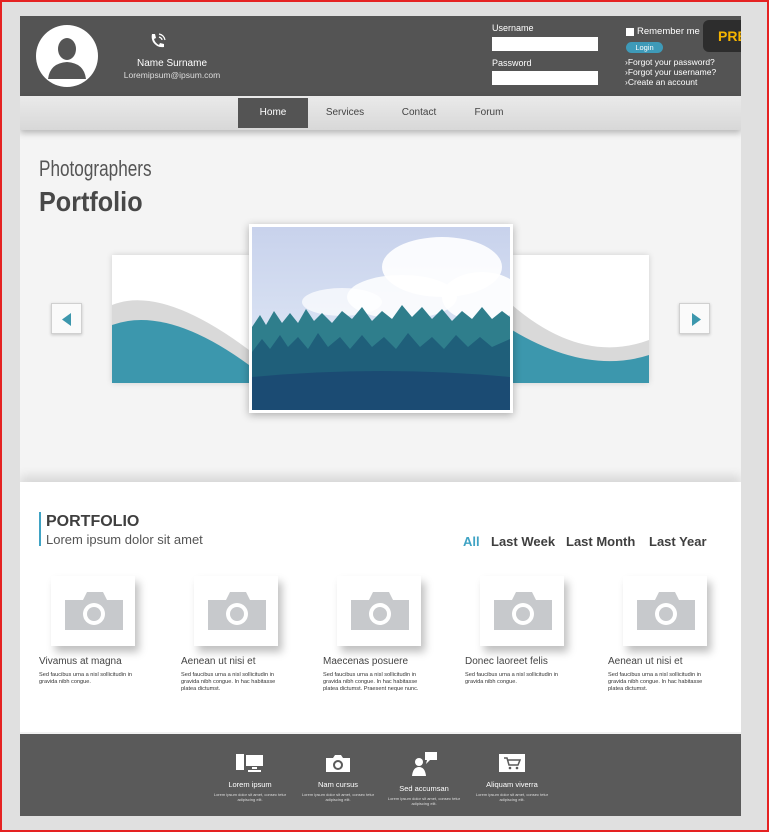 This screenshot has height=832, width=769. What do you see at coordinates (630, 31) in the screenshot?
I see `remember-checkbox` at bounding box center [630, 31].